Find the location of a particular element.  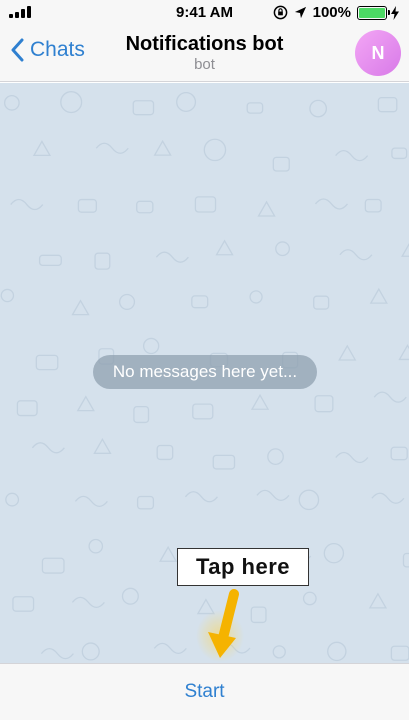

avatar: N is located at coordinates (378, 53).